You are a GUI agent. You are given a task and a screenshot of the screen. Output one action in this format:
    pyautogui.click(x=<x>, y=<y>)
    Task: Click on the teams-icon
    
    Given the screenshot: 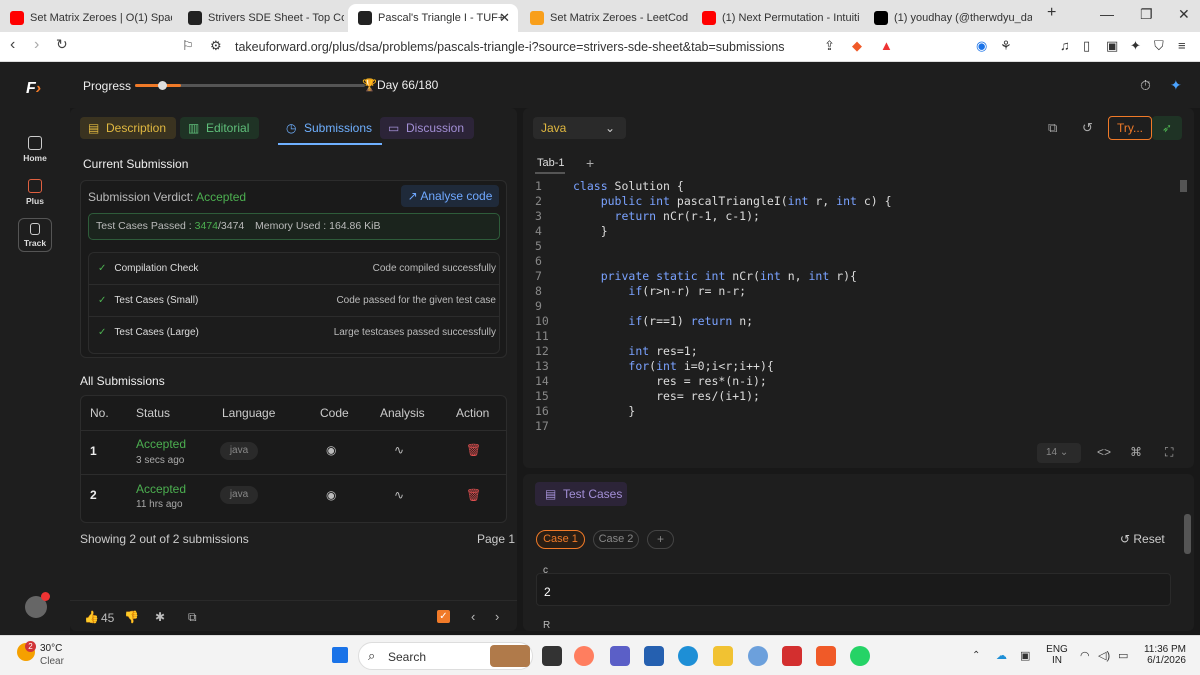 What is the action you would take?
    pyautogui.click(x=620, y=656)
    